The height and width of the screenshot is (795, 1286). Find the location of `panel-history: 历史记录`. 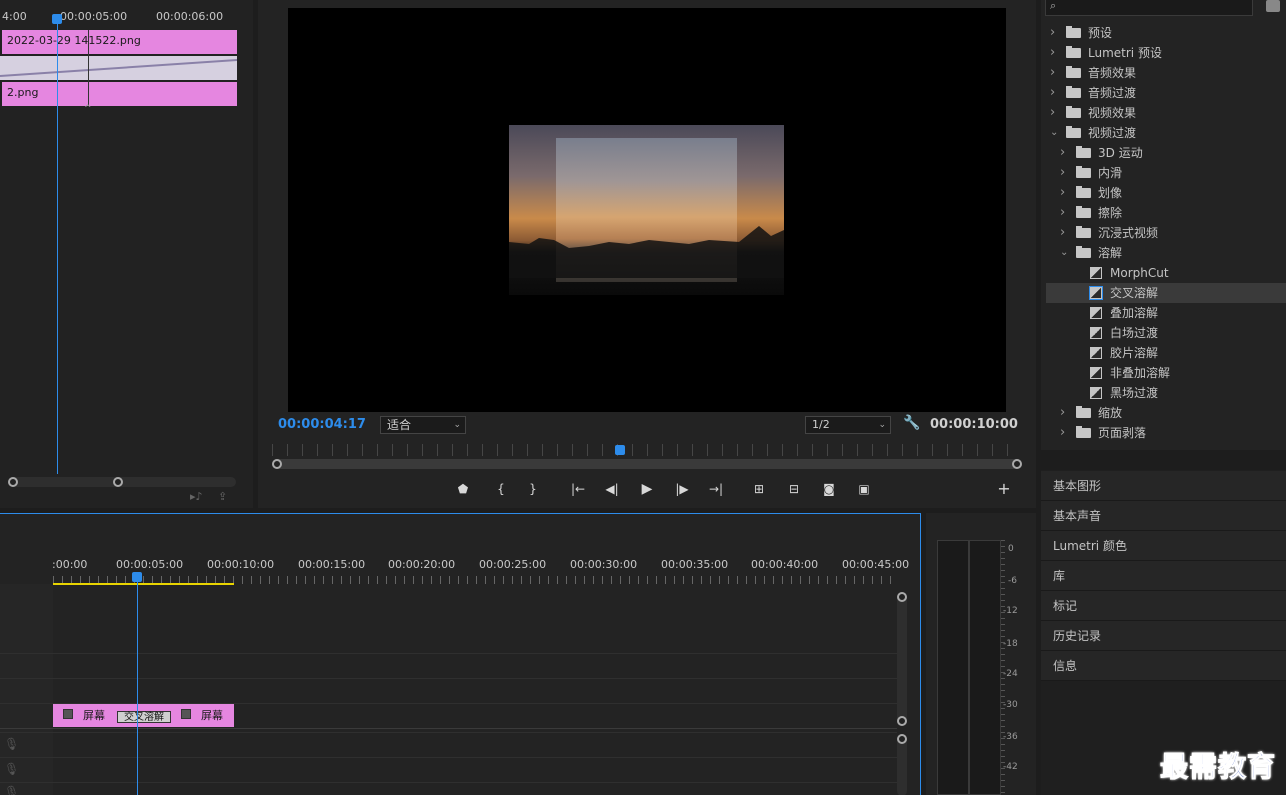

panel-history: 历史记录 is located at coordinates (1163, 636).